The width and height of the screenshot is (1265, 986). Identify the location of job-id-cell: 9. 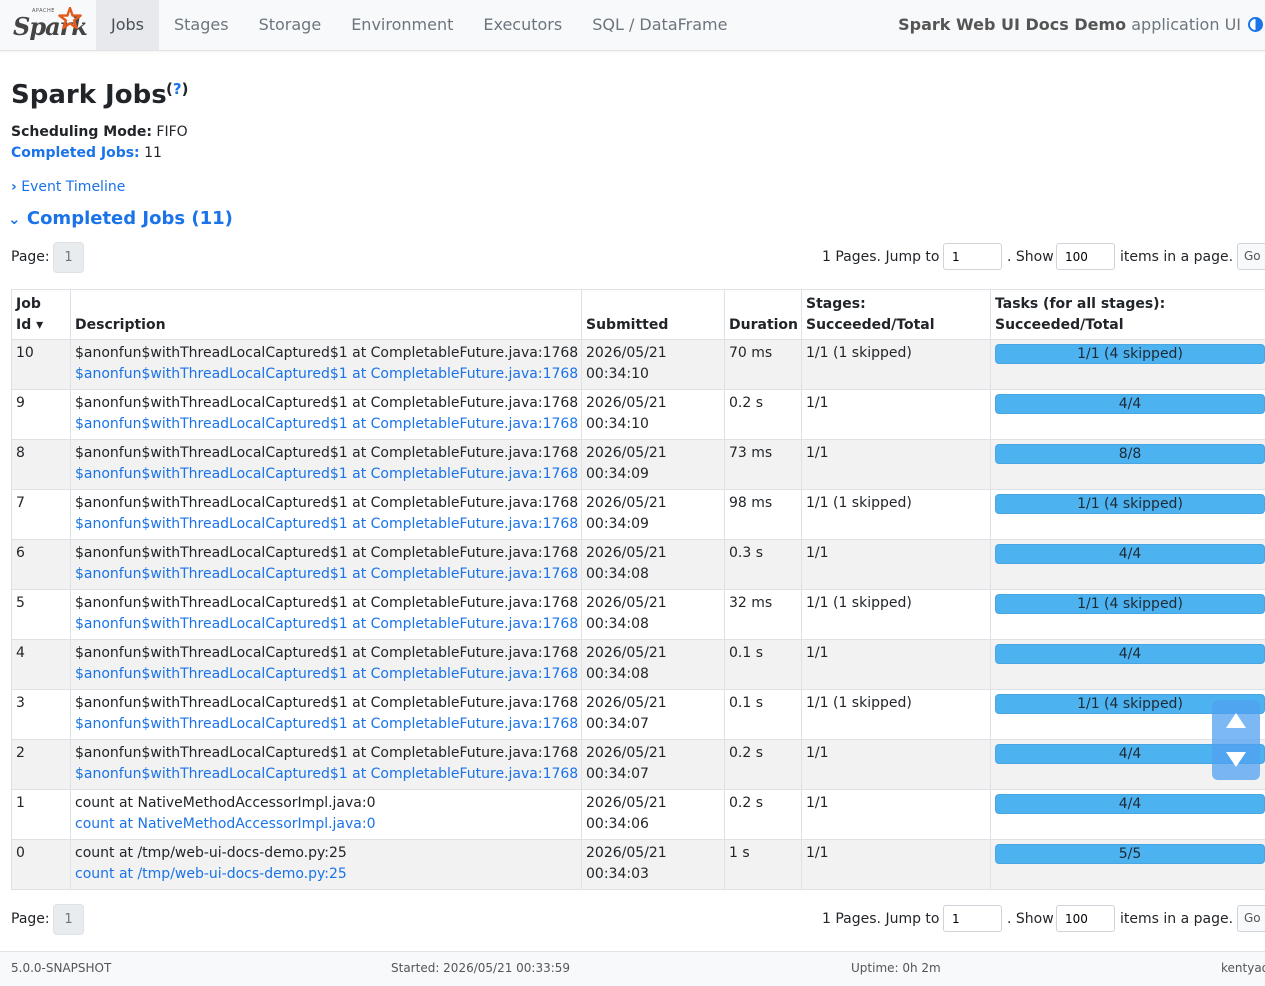
(41, 415).